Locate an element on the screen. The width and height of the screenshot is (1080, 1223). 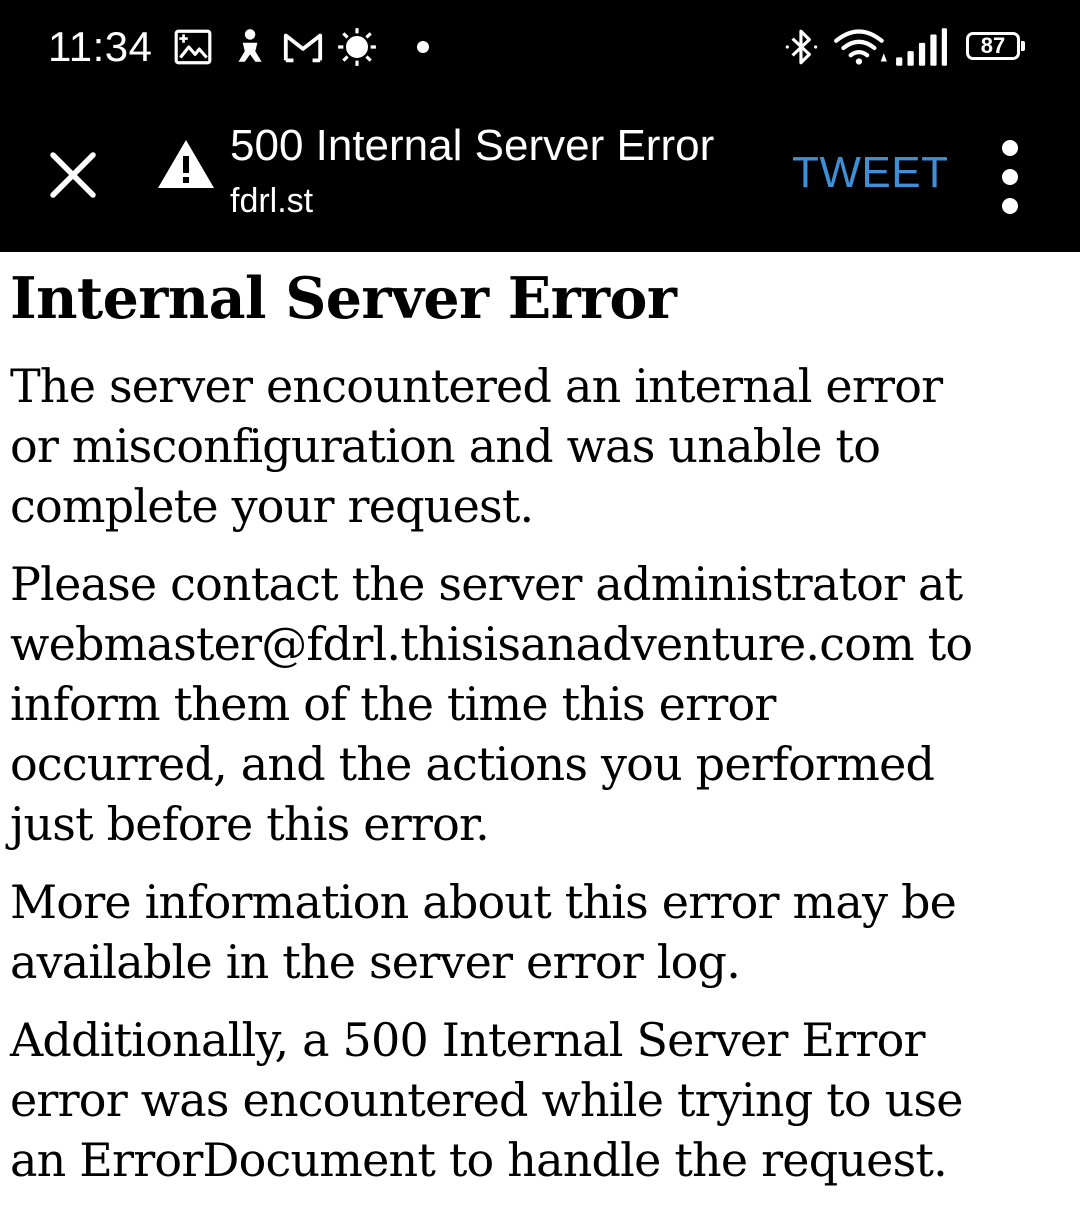
text-line: inform them of the time this error is located at coordinates (393, 704).